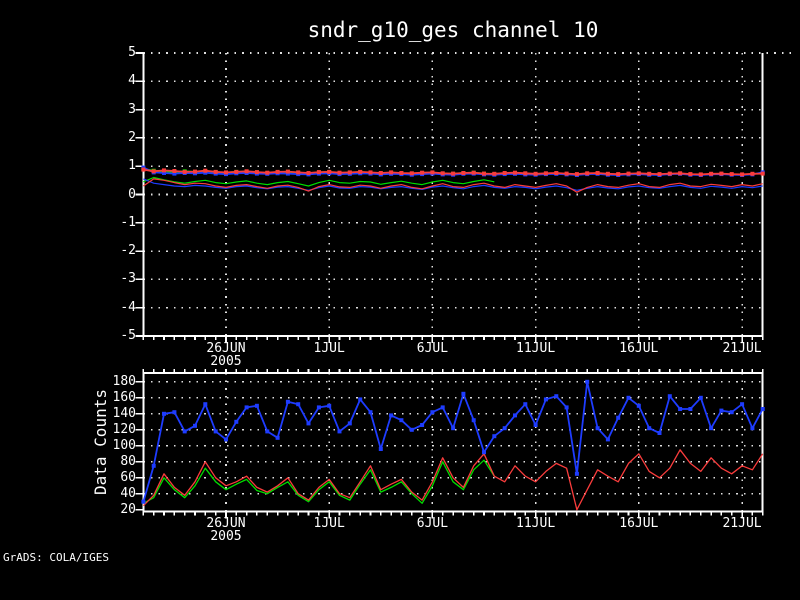 This screenshot has height=600, width=800. I want to click on y-tick-label: 5, so click(132, 52).